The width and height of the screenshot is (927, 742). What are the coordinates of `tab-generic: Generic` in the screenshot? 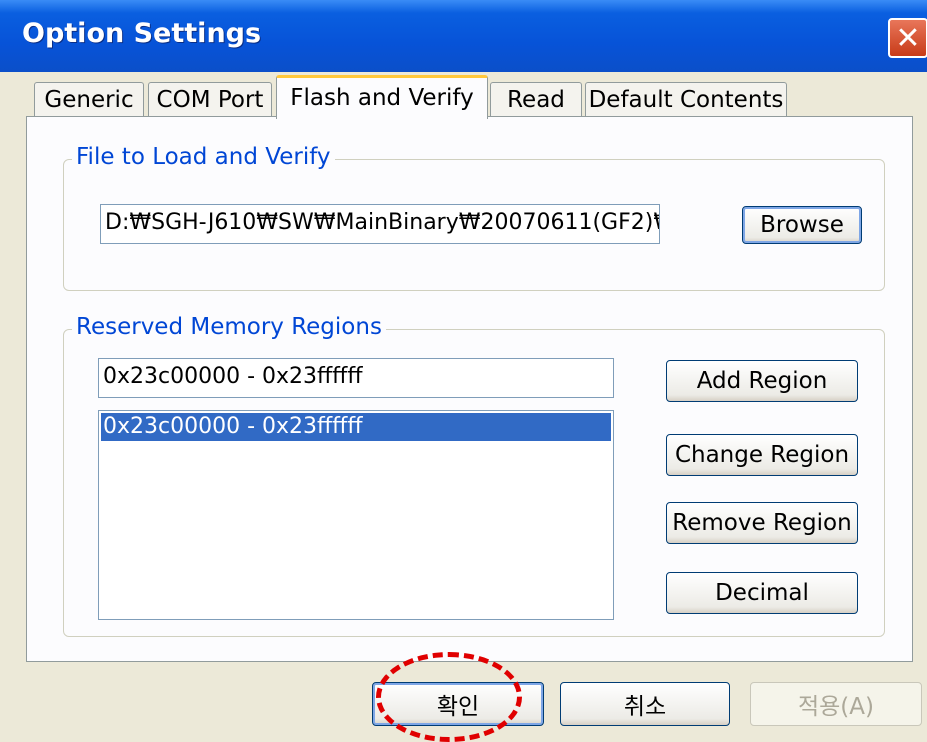 It's located at (89, 99).